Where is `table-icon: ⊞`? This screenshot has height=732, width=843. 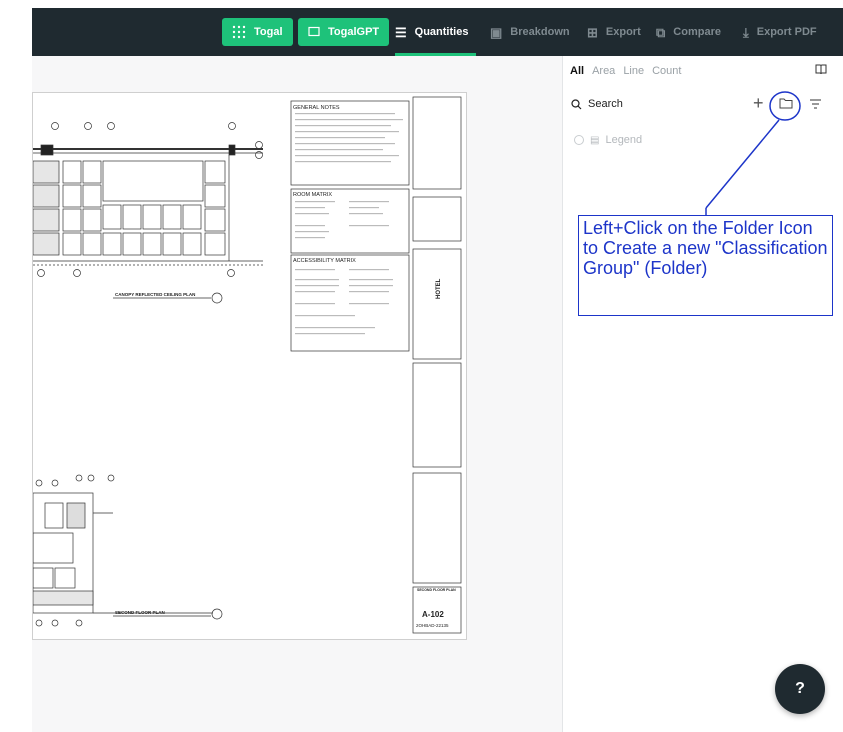 table-icon: ⊞ is located at coordinates (592, 32).